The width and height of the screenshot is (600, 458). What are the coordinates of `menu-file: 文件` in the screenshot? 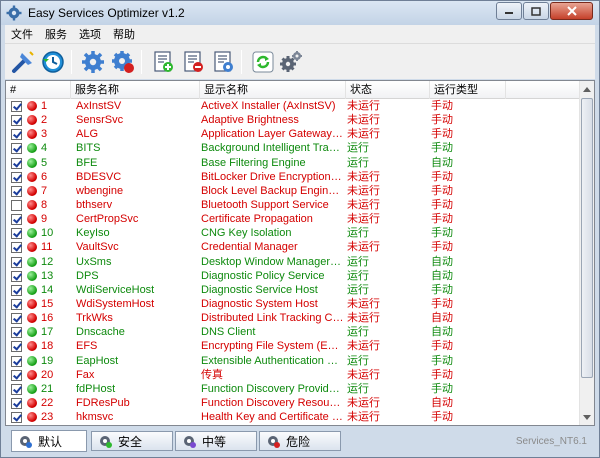 It's located at (22, 34).